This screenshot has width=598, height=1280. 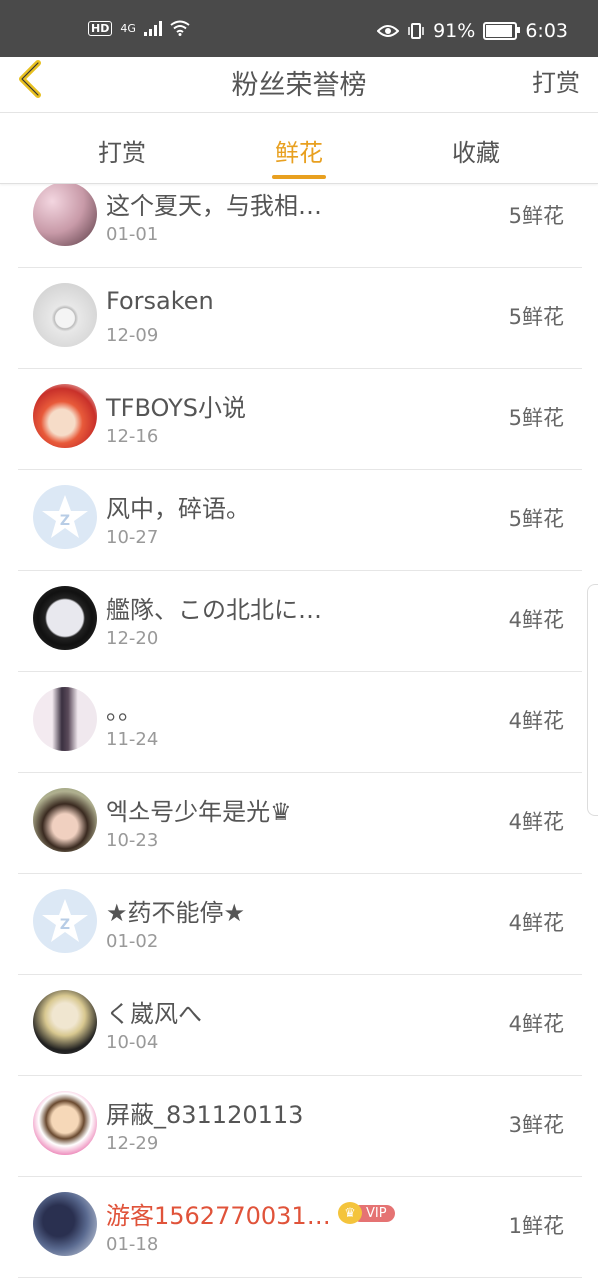 What do you see at coordinates (300, 226) in the screenshot?
I see `list-item: 这个夏天，与我相… 01-01 5鲜花` at bounding box center [300, 226].